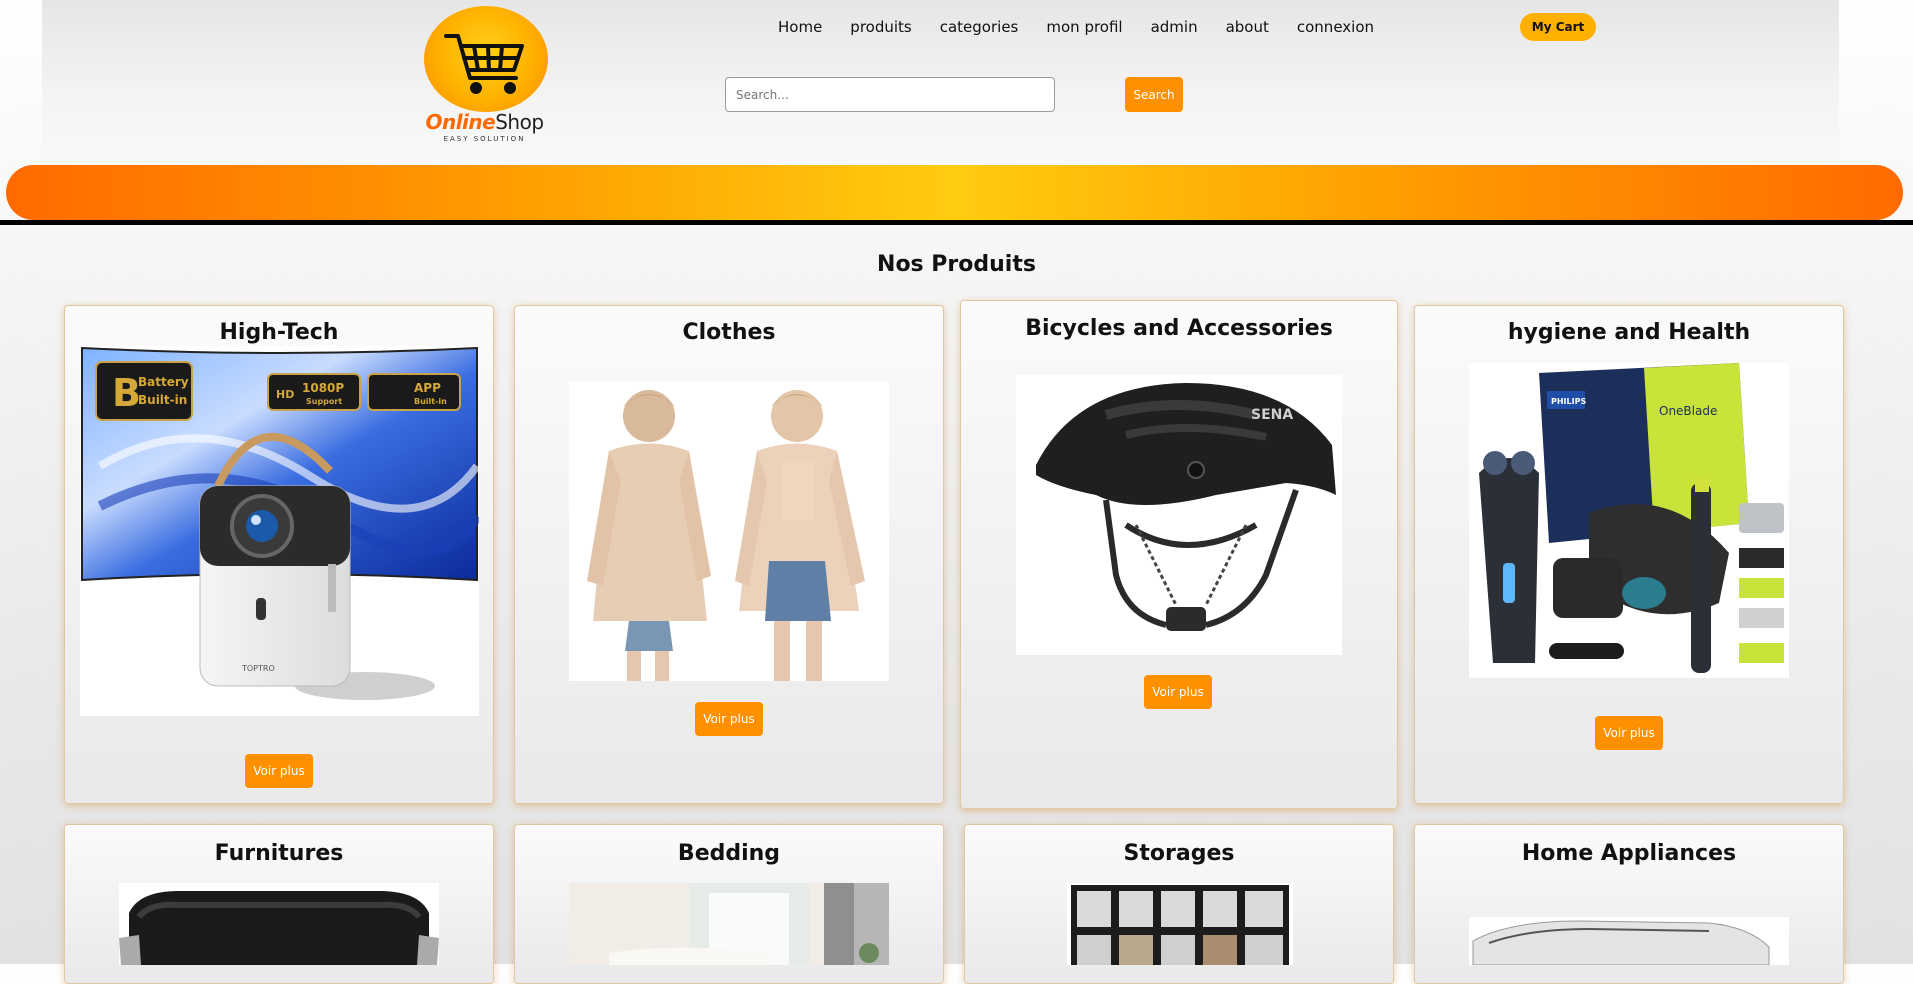 Image resolution: width=1913 pixels, height=984 pixels. I want to click on badge-hd-text: 1080P, so click(323, 388).